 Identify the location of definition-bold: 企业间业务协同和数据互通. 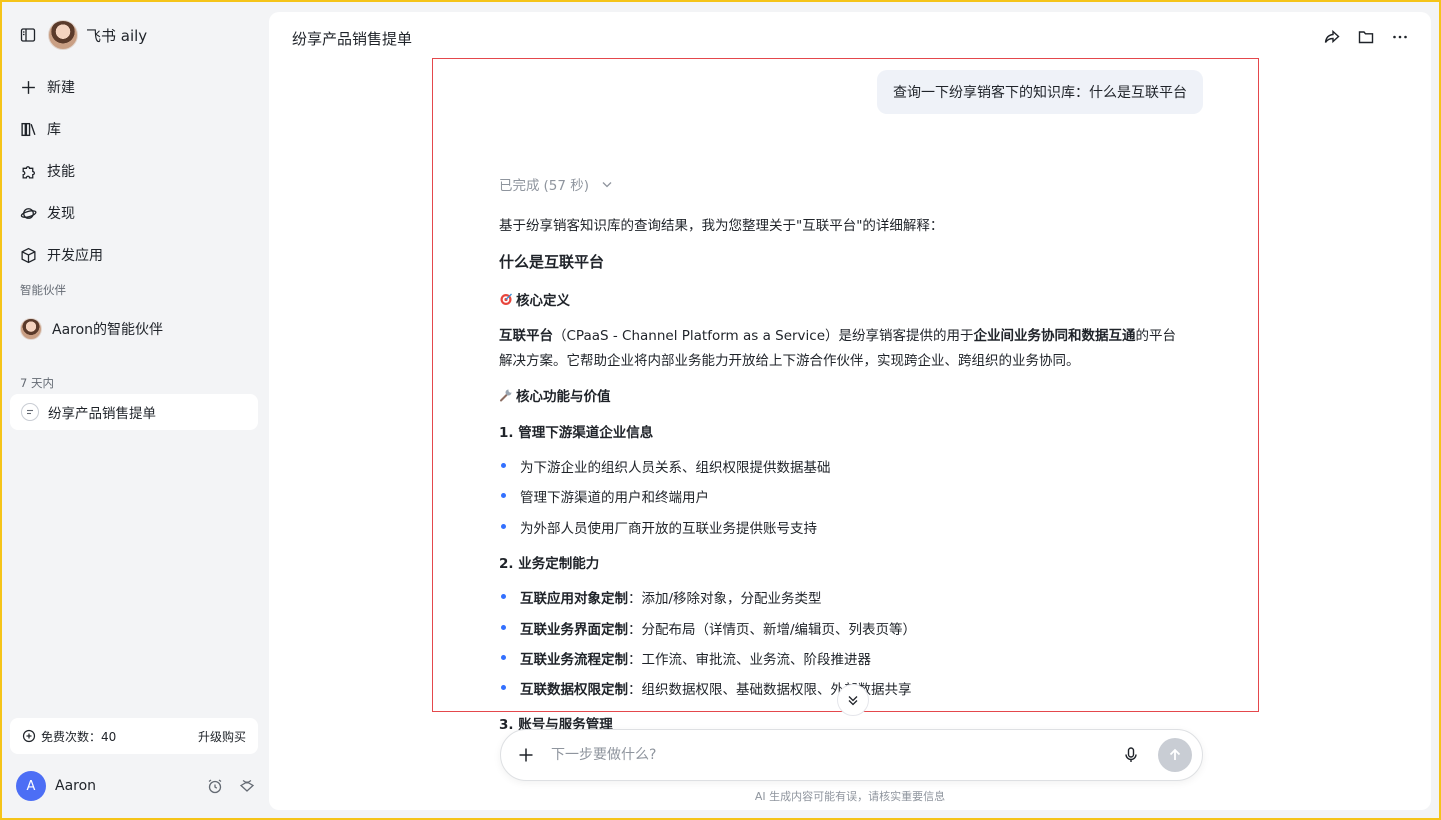
(1054, 336).